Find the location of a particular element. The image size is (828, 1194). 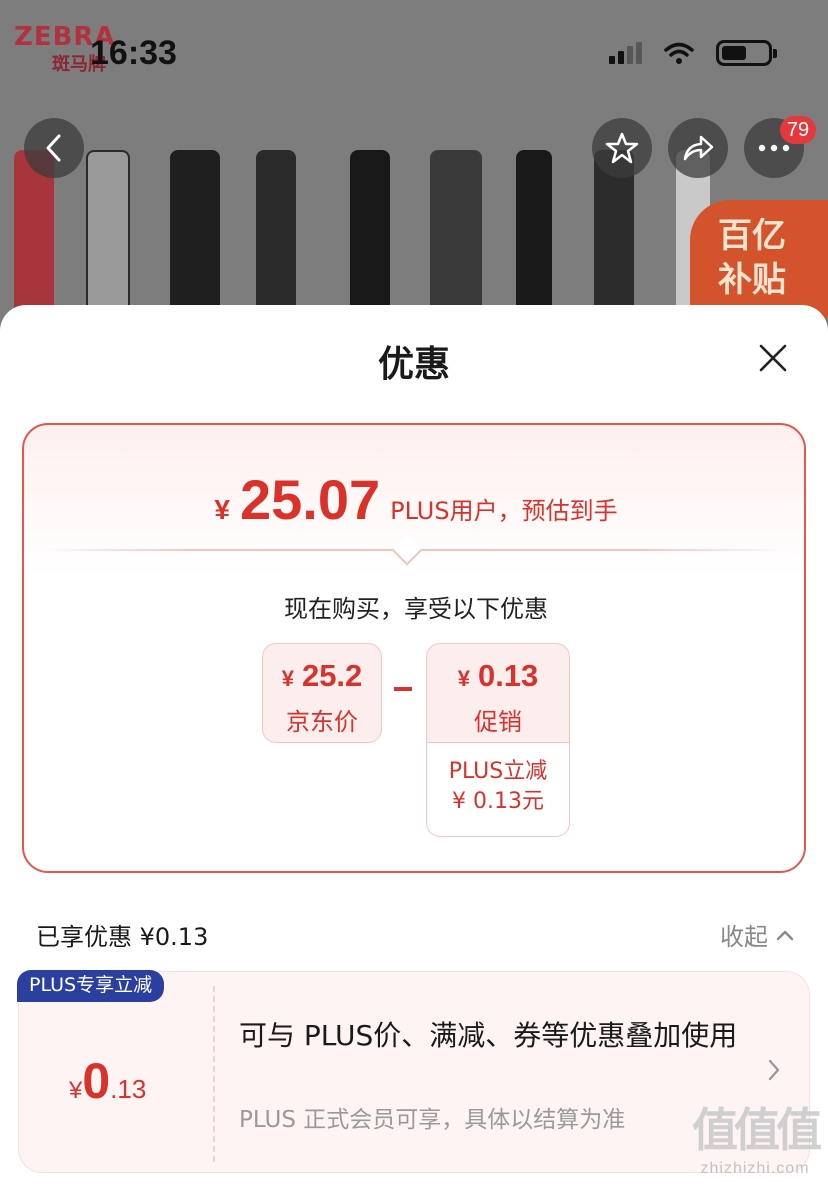

status-icons is located at coordinates (693, 53).